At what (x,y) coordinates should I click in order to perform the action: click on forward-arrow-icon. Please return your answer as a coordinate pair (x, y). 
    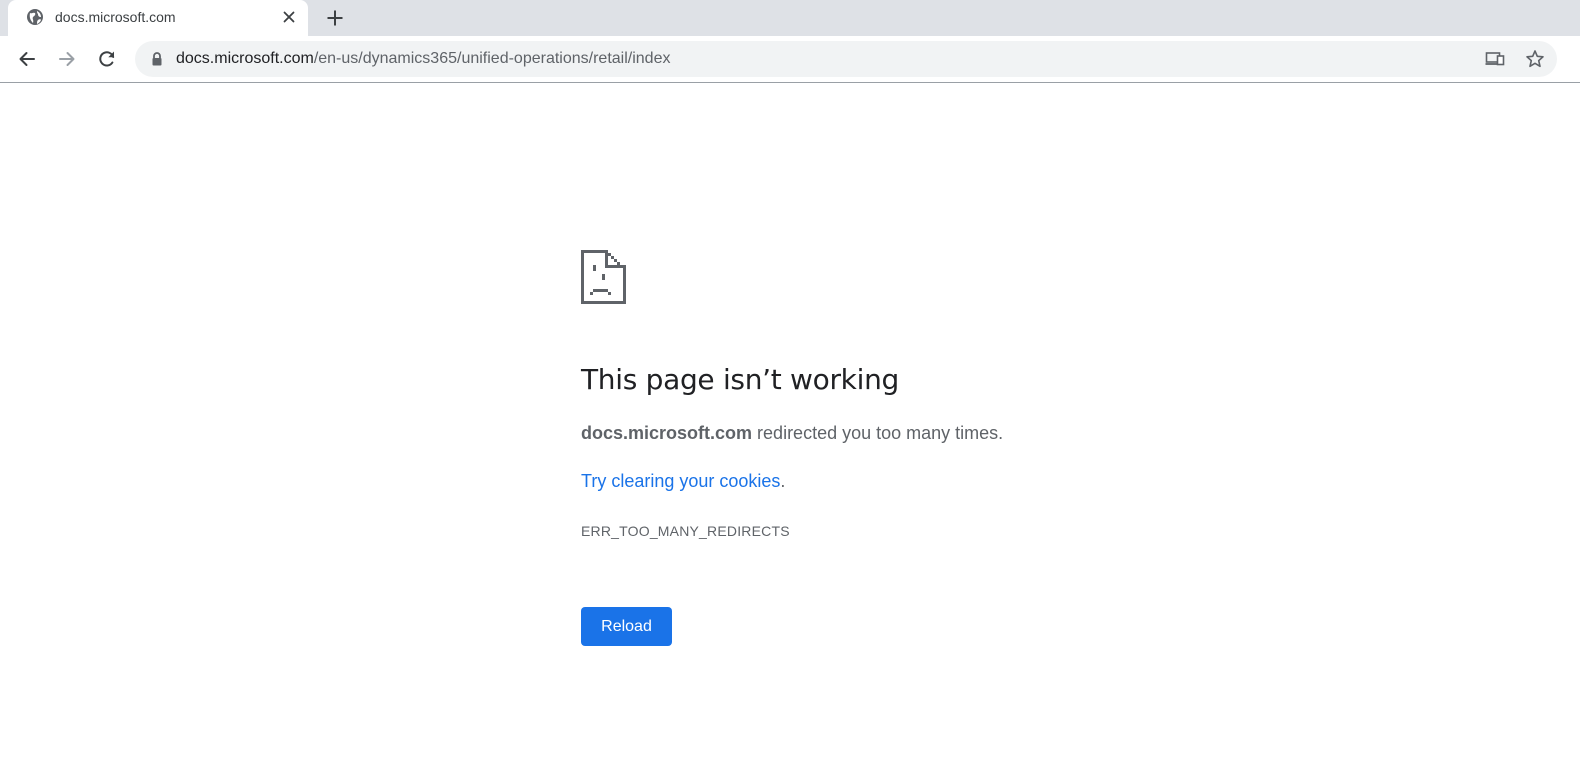
    Looking at the image, I should click on (67, 59).